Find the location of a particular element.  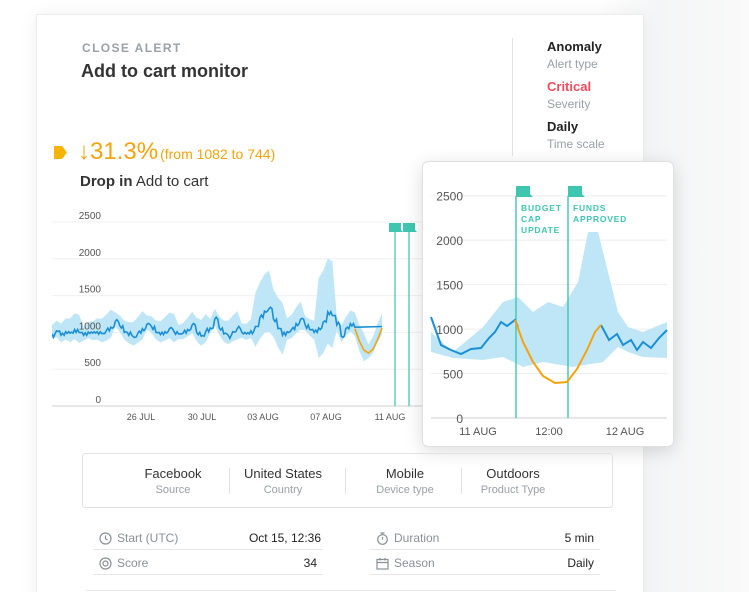

dimension-device: Mobile Device type is located at coordinates (405, 481).